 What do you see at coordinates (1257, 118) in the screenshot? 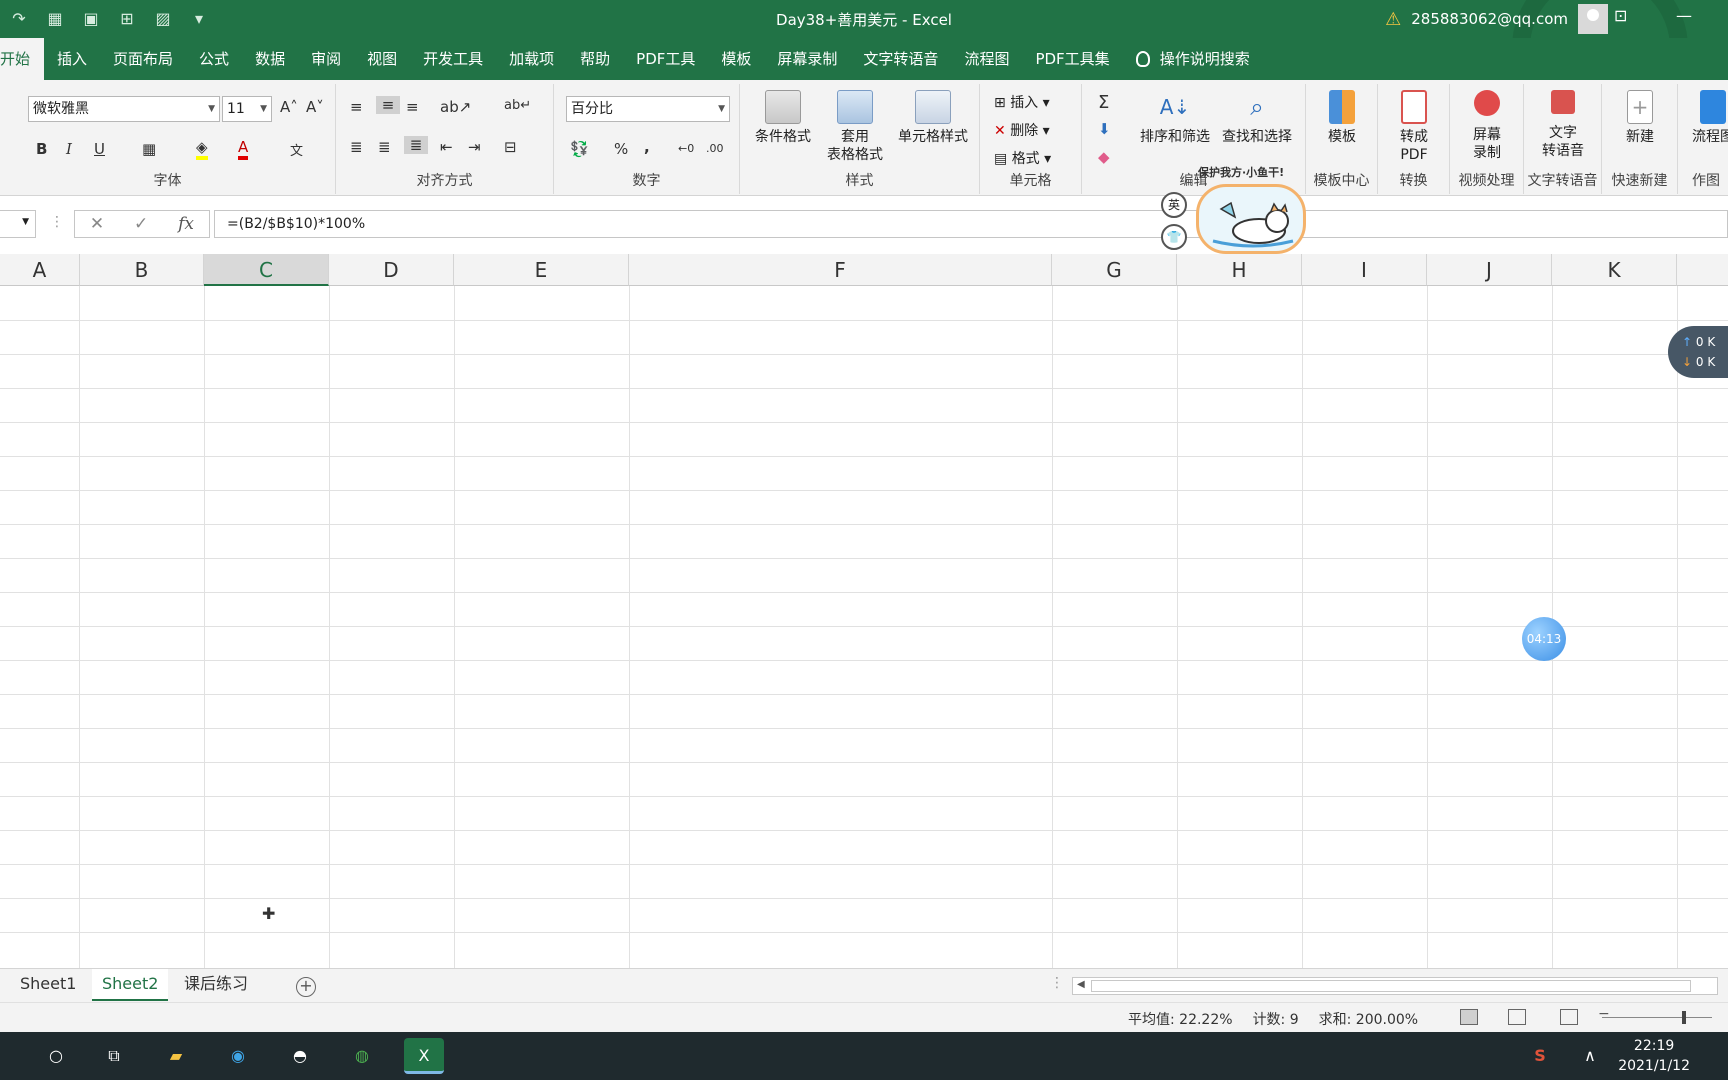
I see `find-select-button: ⌕ 查找和选择` at bounding box center [1257, 118].